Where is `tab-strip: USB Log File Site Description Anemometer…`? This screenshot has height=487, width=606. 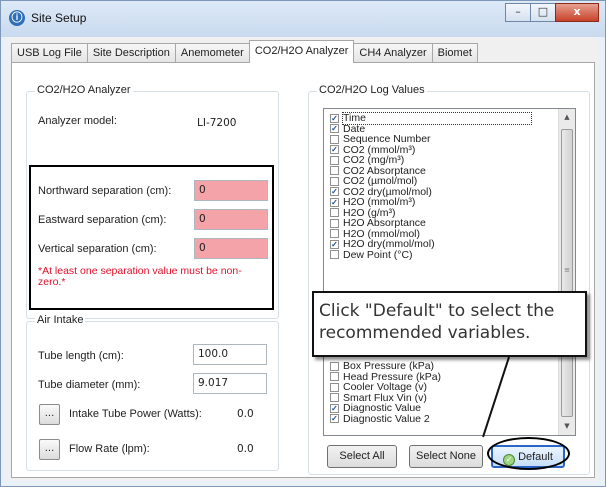 tab-strip: USB Log File Site Description Anemometer… is located at coordinates (244, 51).